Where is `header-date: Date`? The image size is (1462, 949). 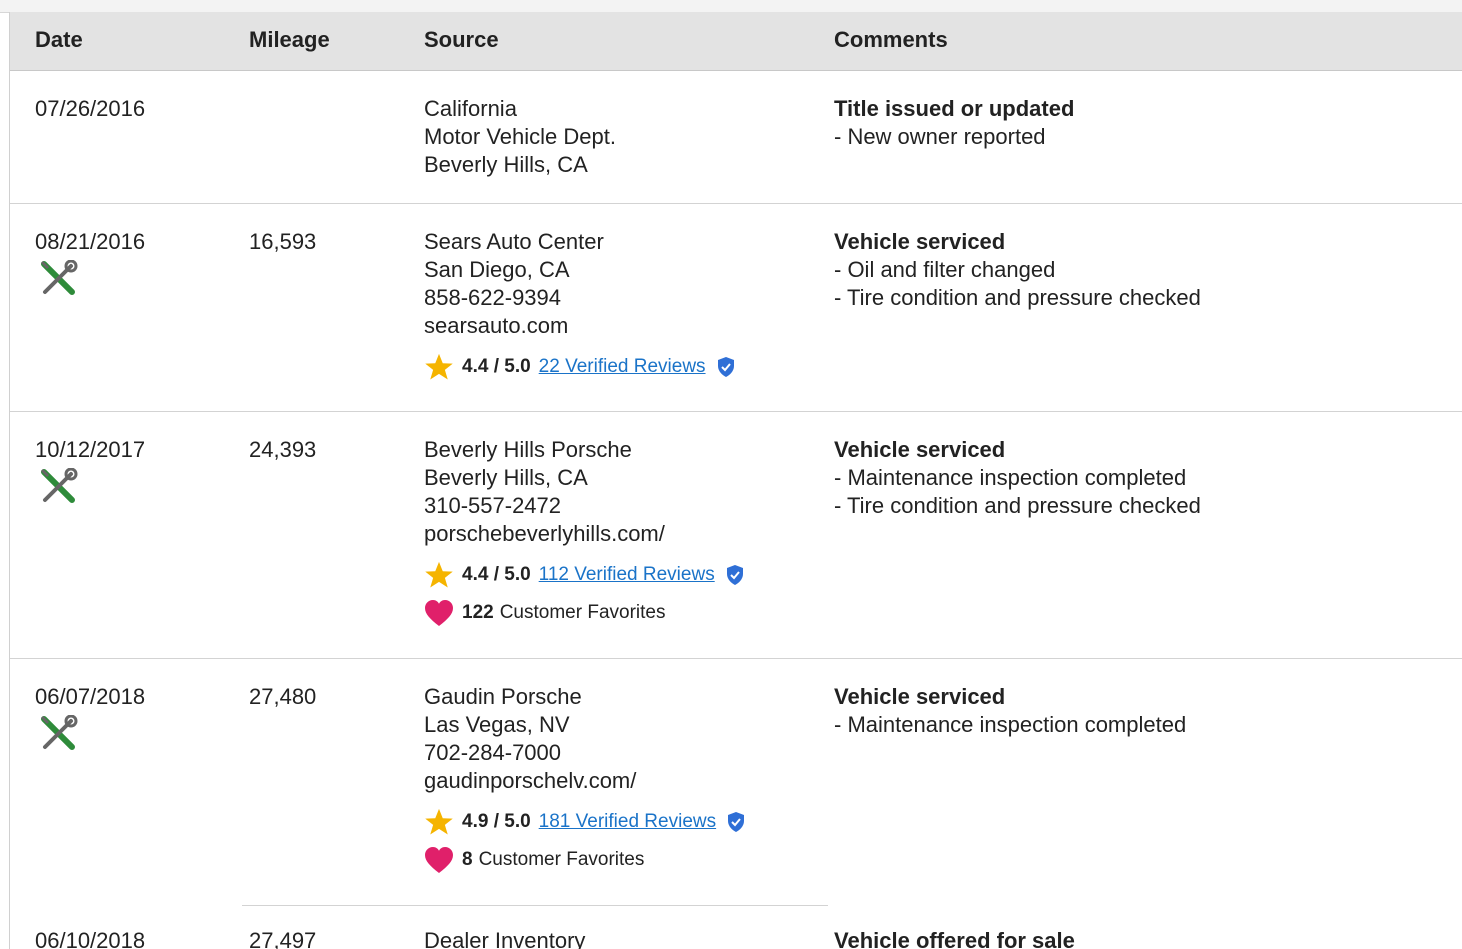 header-date: Date is located at coordinates (59, 39).